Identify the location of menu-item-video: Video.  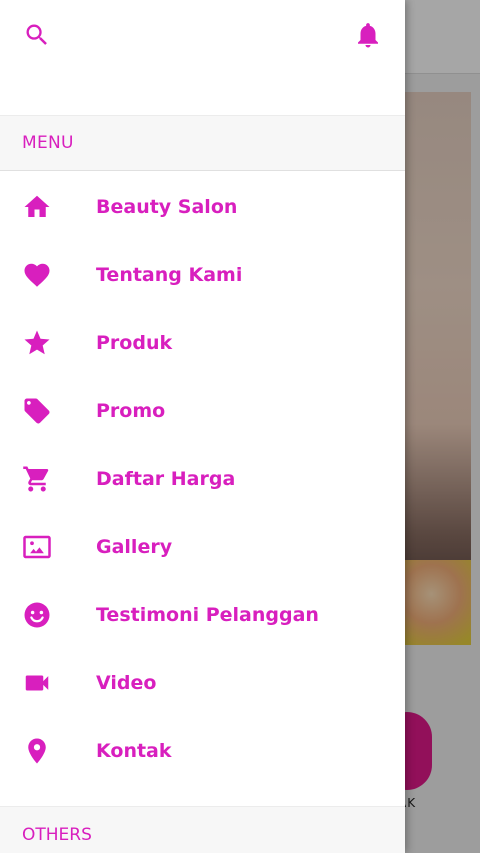
(202, 683).